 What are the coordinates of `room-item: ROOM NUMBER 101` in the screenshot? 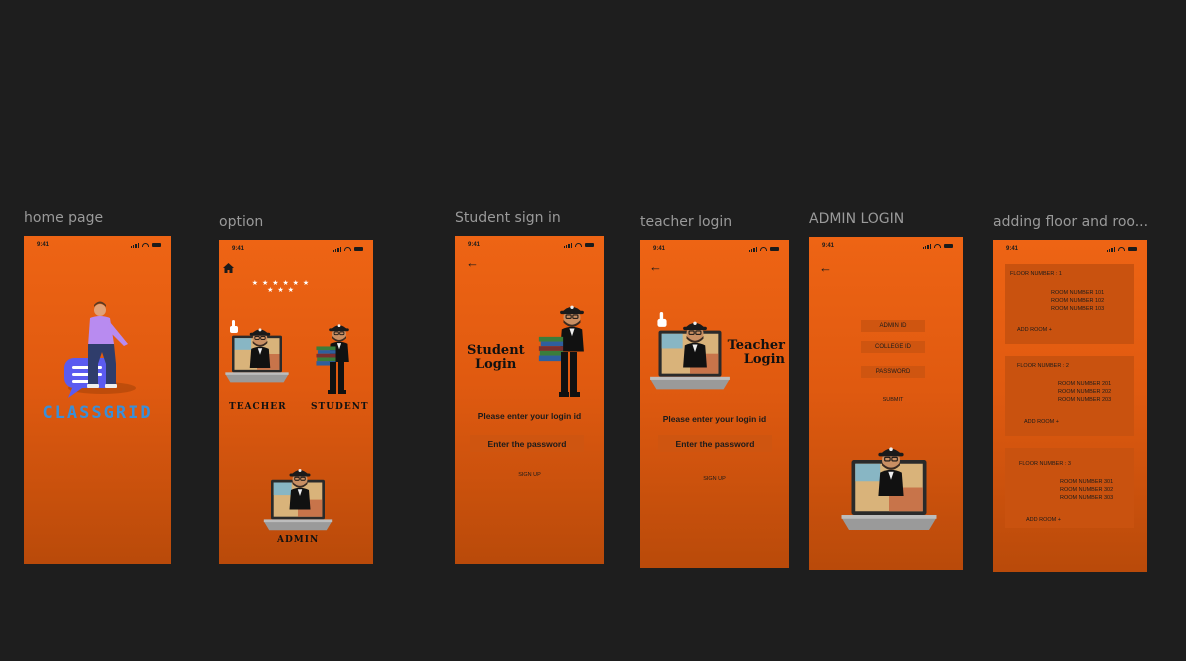 It's located at (1077, 293).